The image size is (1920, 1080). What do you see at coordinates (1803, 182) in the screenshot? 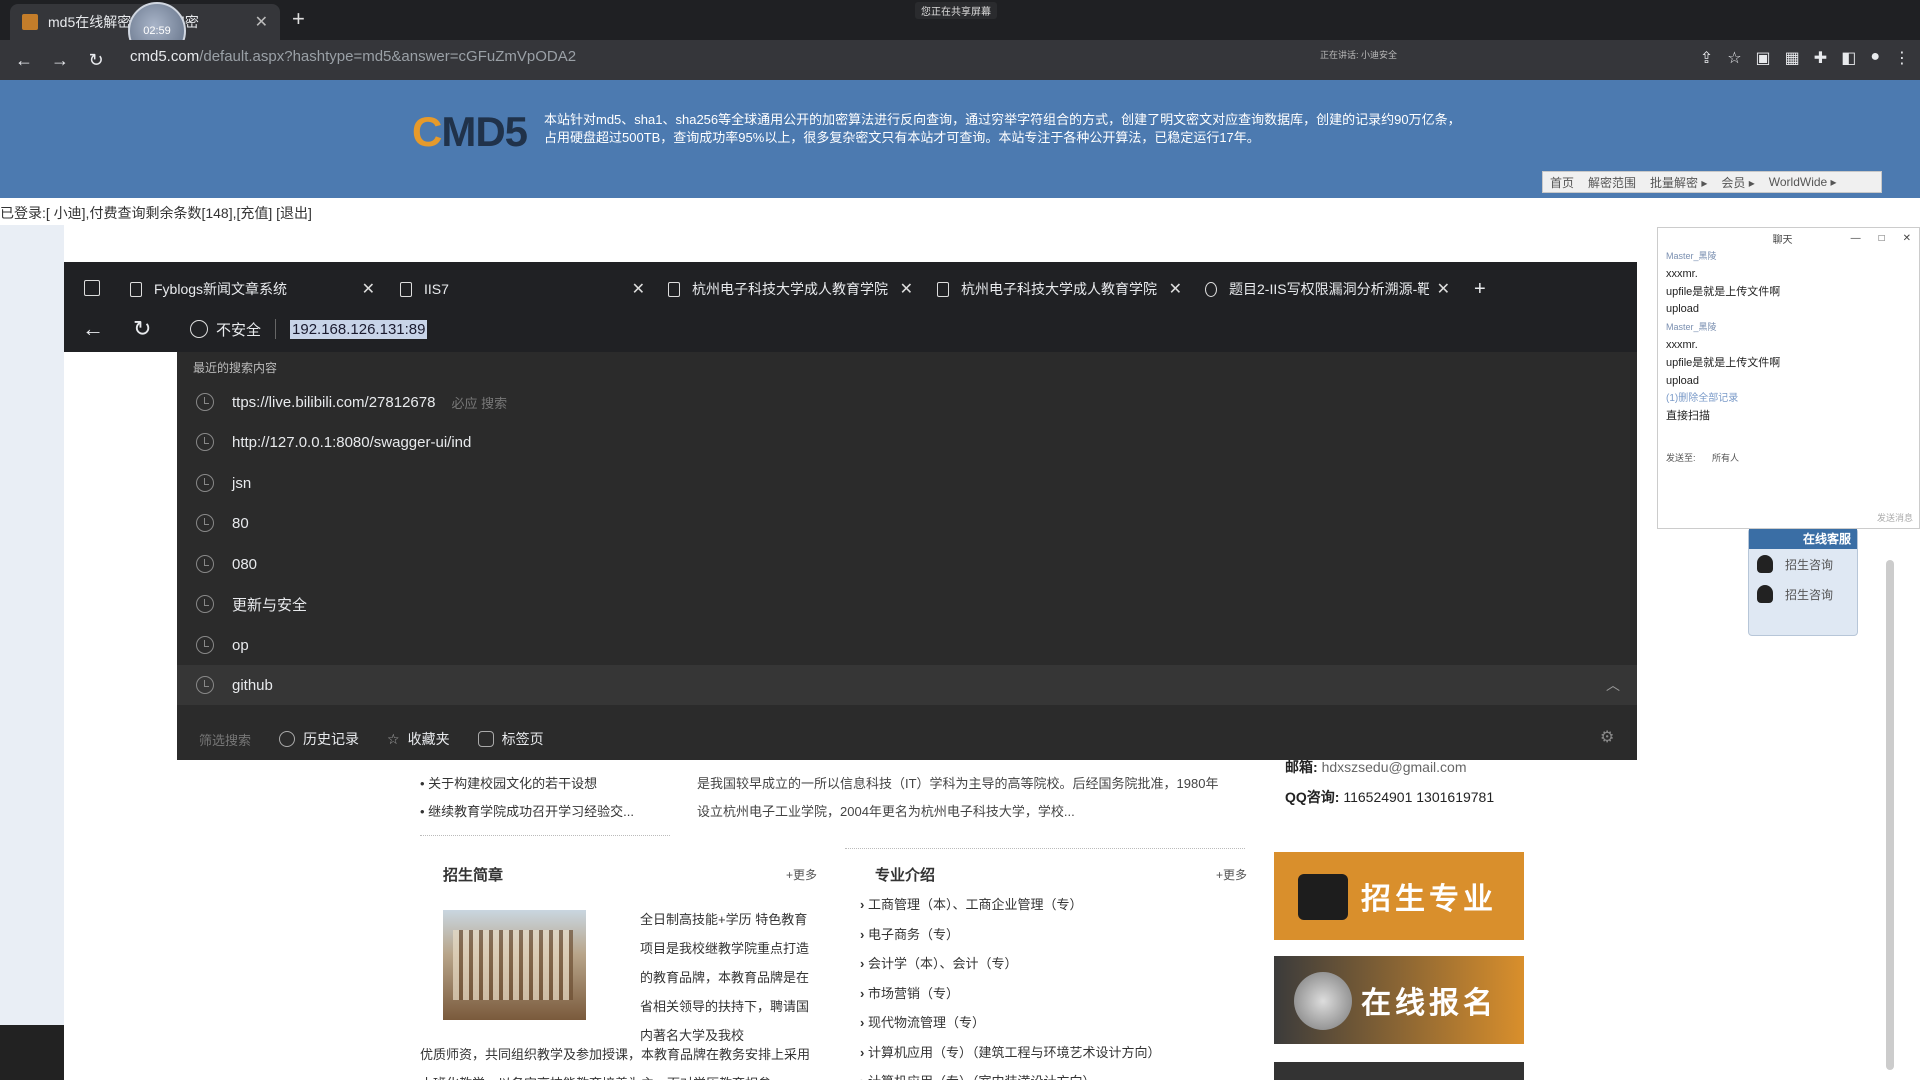
I see `nav-worldwide: WorldWide ▸` at bounding box center [1803, 182].